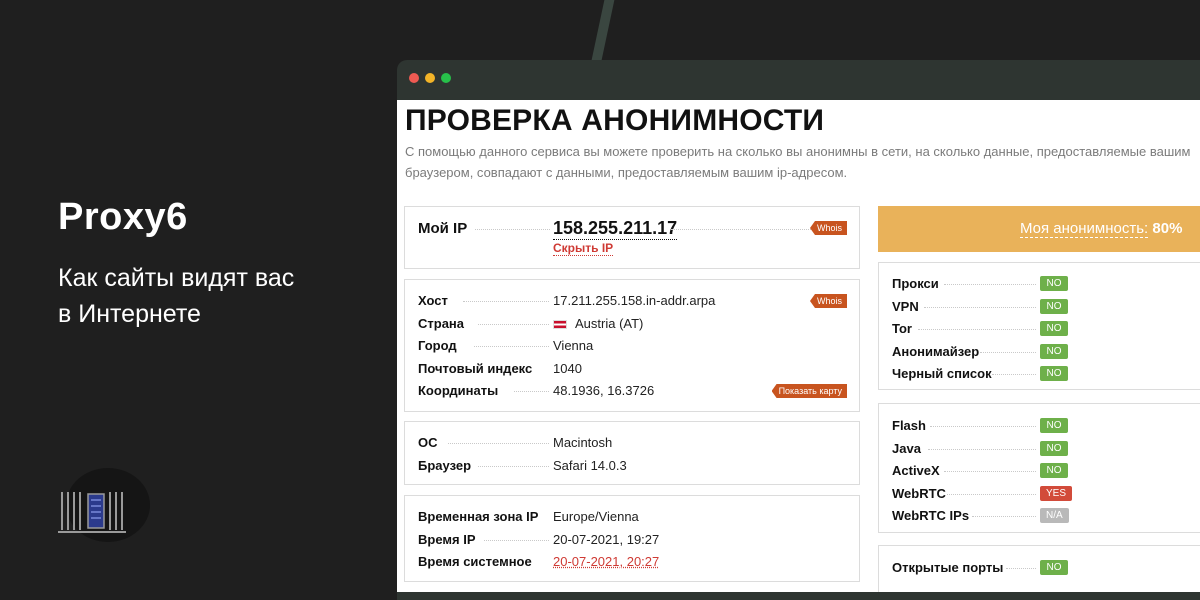 This screenshot has height=600, width=1200. Describe the element at coordinates (916, 470) in the screenshot. I see `check-label-activex: ActiveX` at that location.